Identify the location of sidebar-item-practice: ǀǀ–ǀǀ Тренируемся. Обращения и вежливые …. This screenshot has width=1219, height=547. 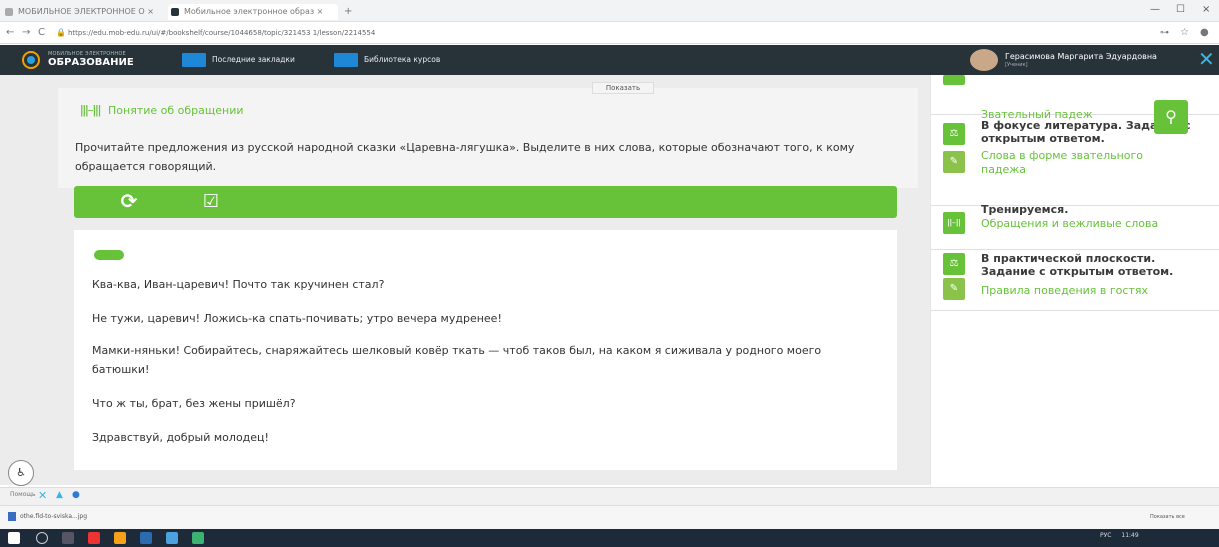
(1075, 225).